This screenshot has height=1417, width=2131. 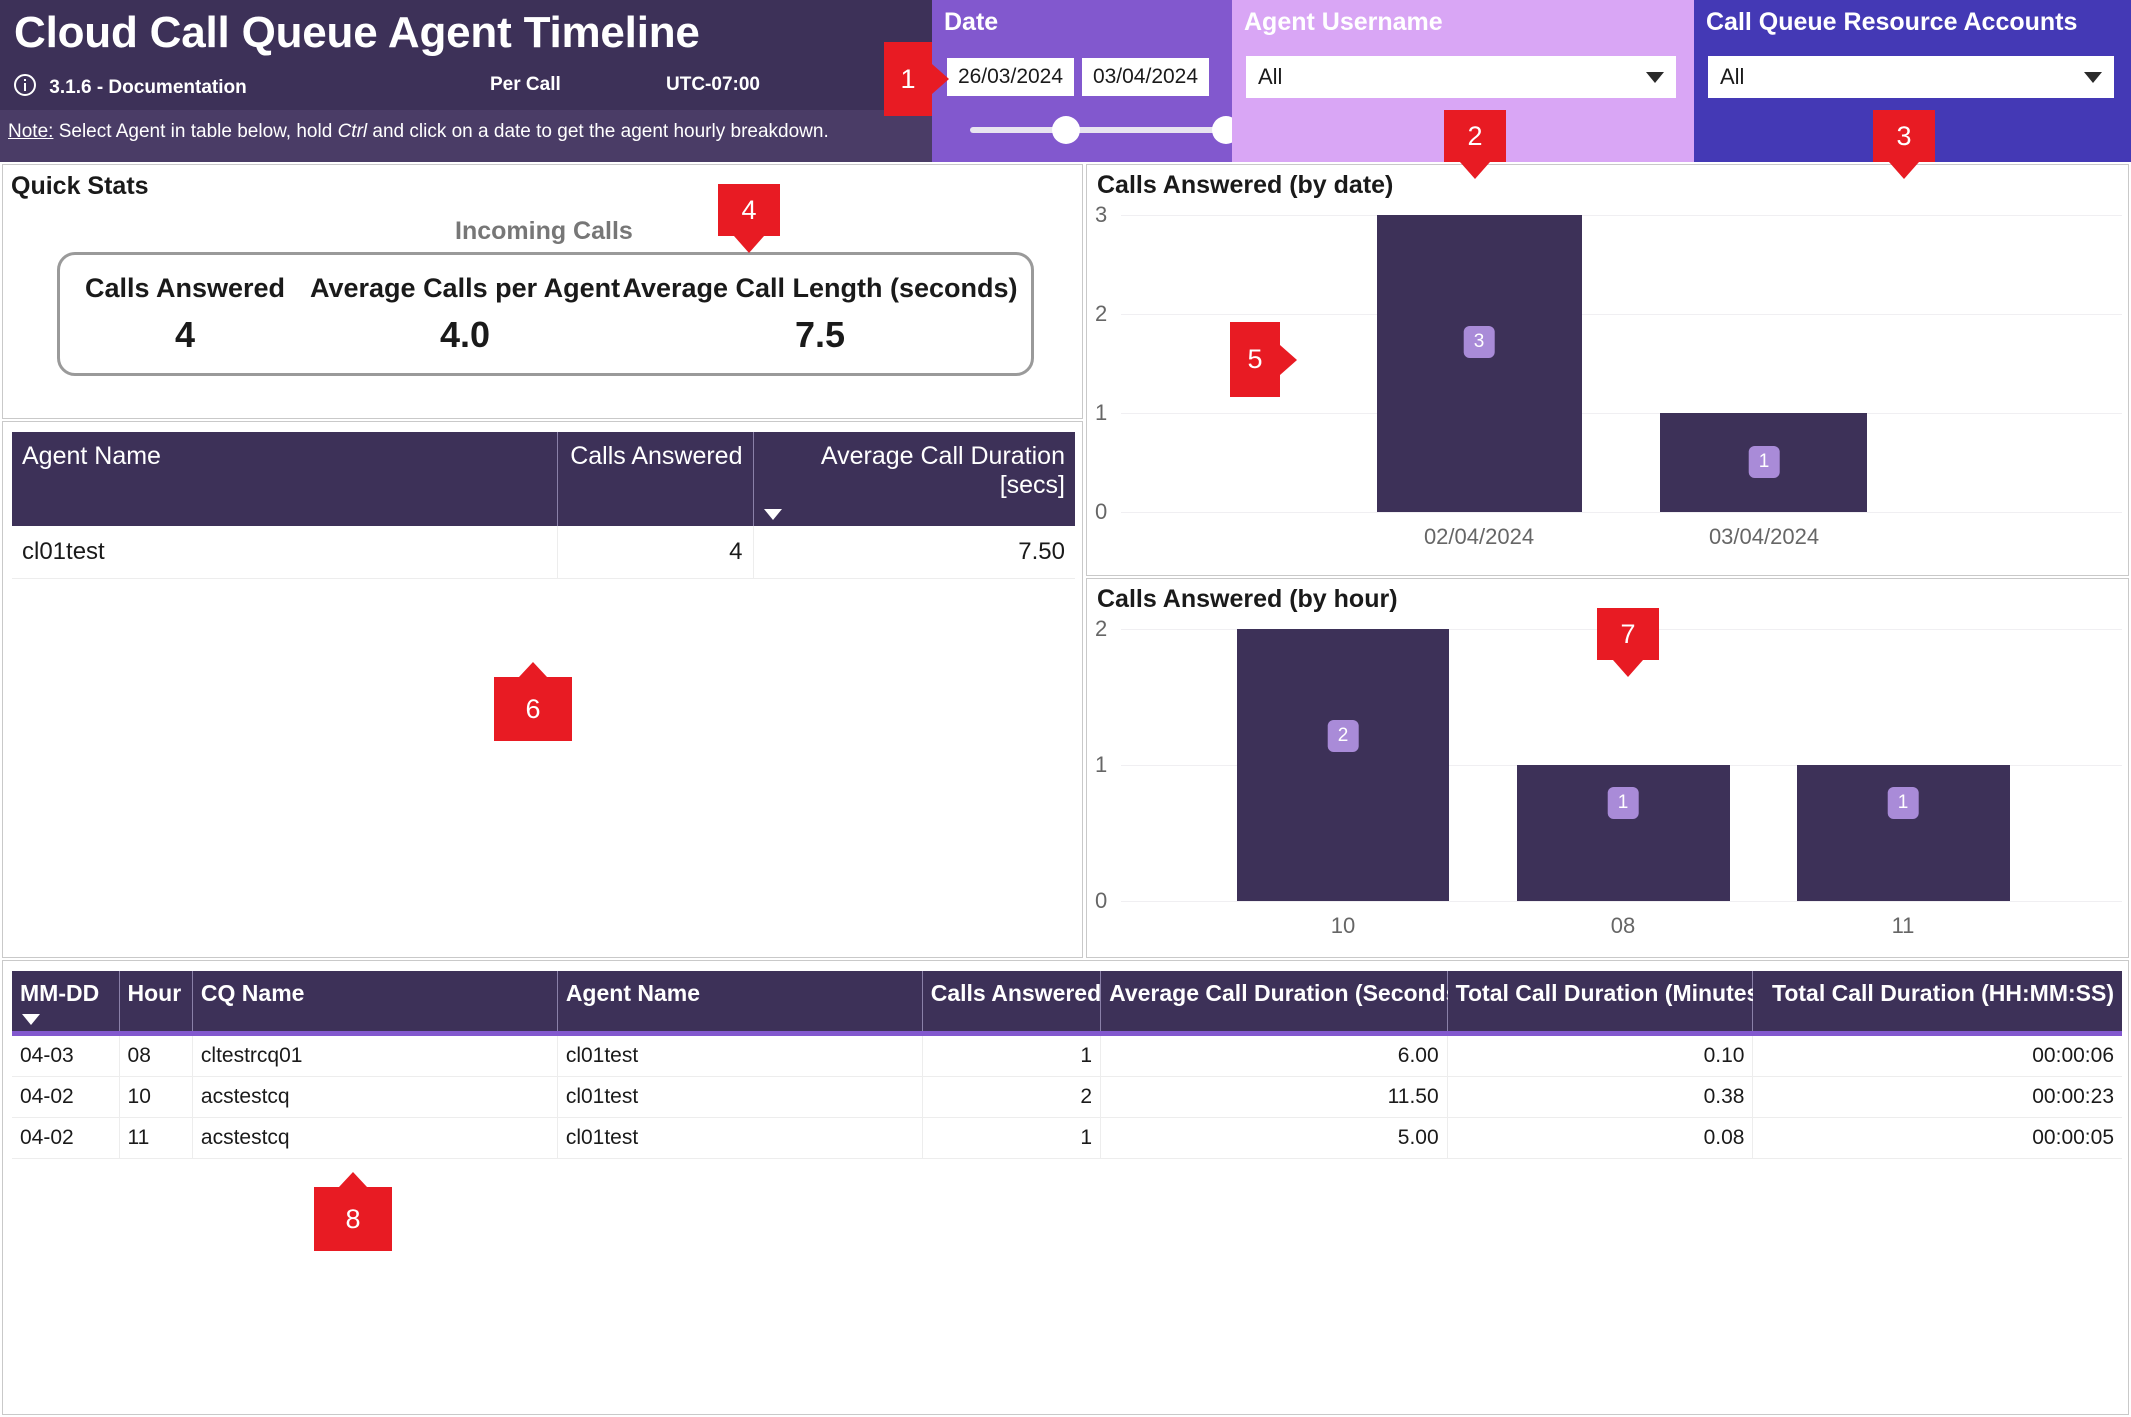 I want to click on detail-col-hour: Hour, so click(x=156, y=1003).